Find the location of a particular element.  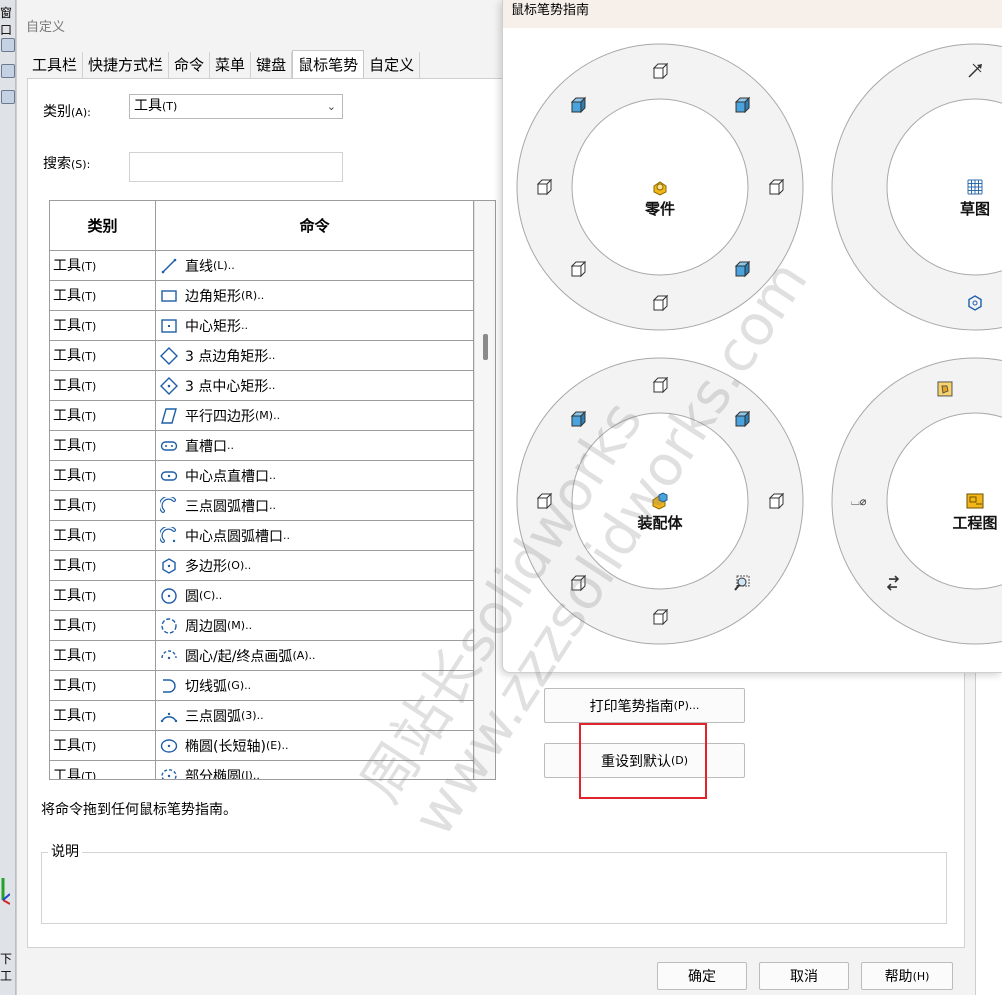

row-command: 椭圆(长短轴) (E).. is located at coordinates (315, 745).